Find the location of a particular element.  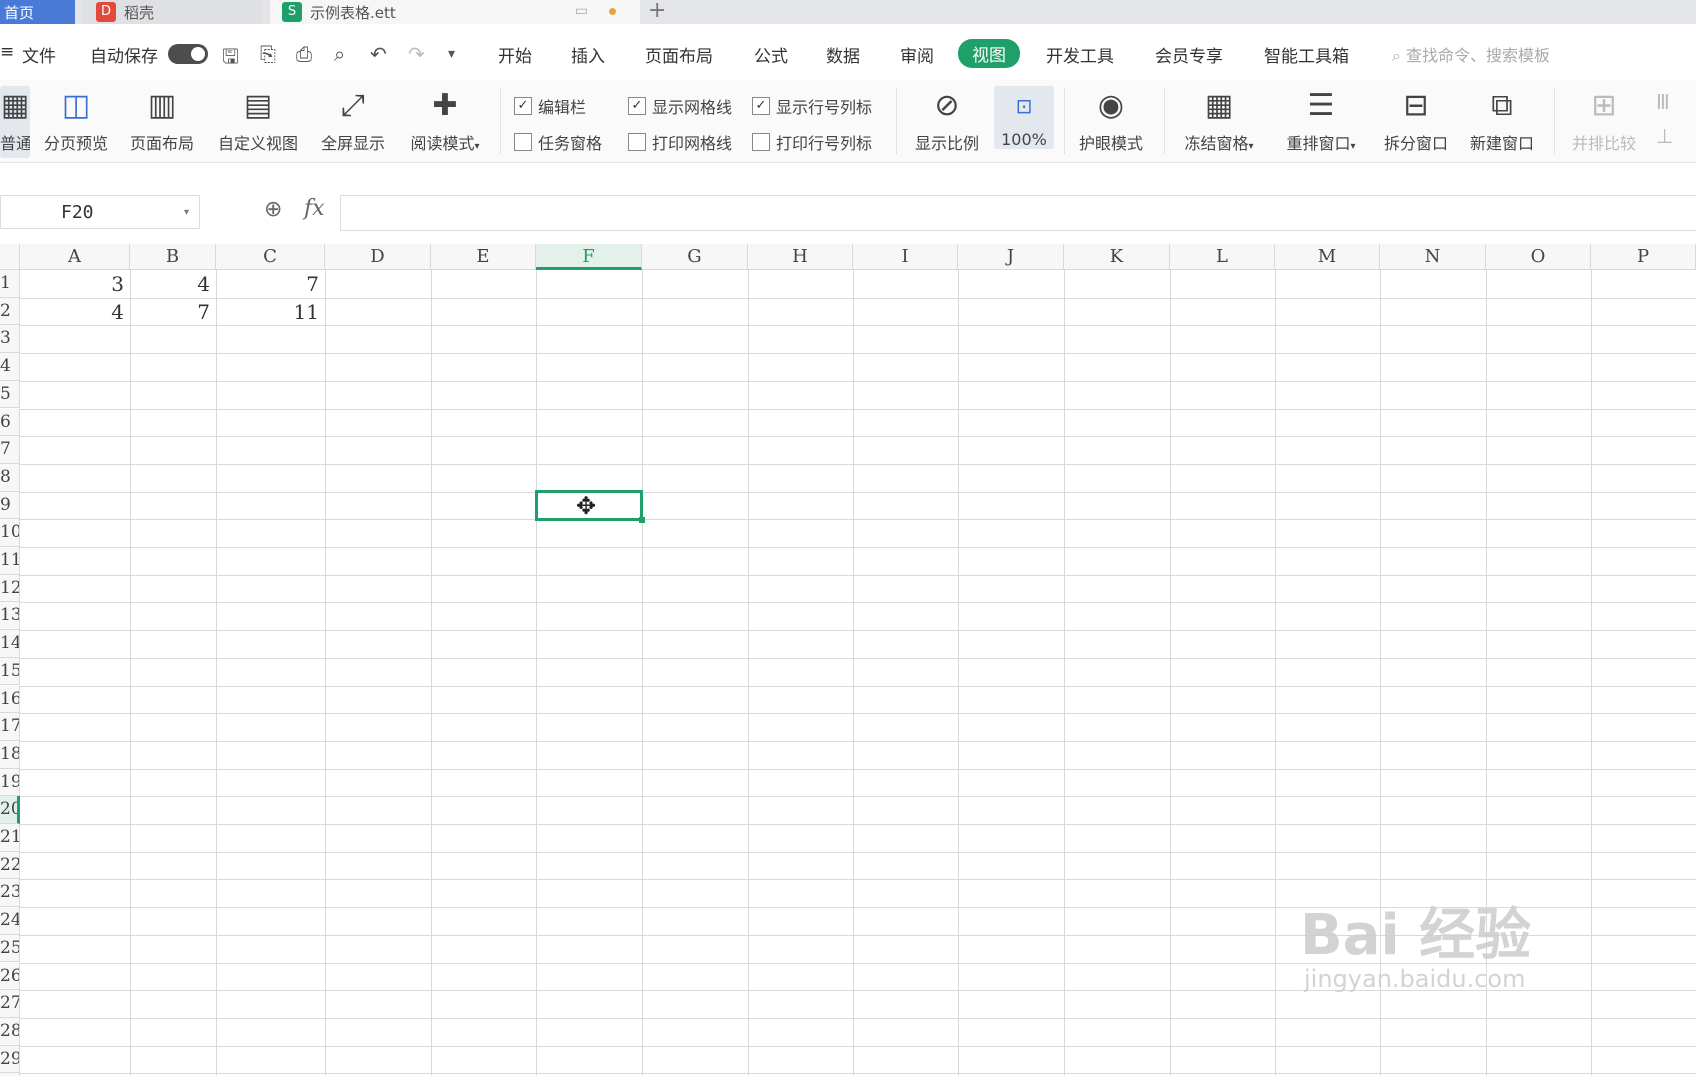

cell-a2: 4 is located at coordinates (72, 312).